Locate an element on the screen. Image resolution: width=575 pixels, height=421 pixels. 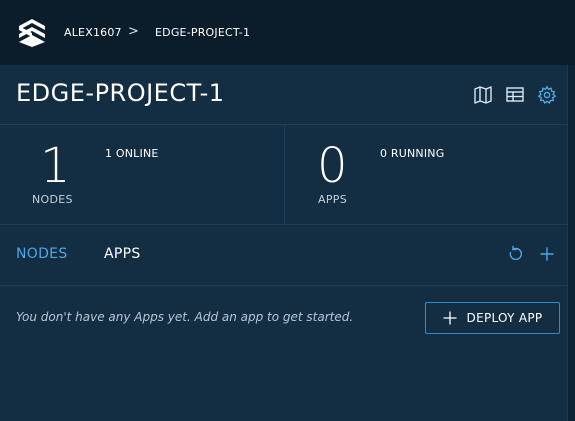
stats-bottom-divider is located at coordinates (284, 224).